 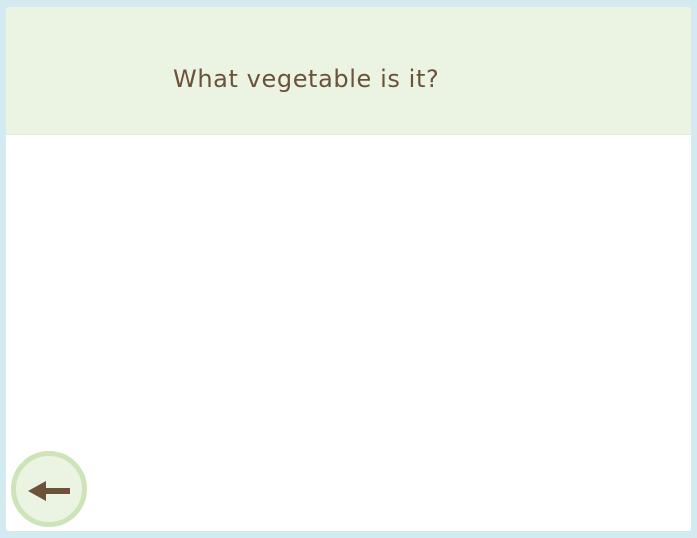 I want to click on back-button, so click(x=49, y=489).